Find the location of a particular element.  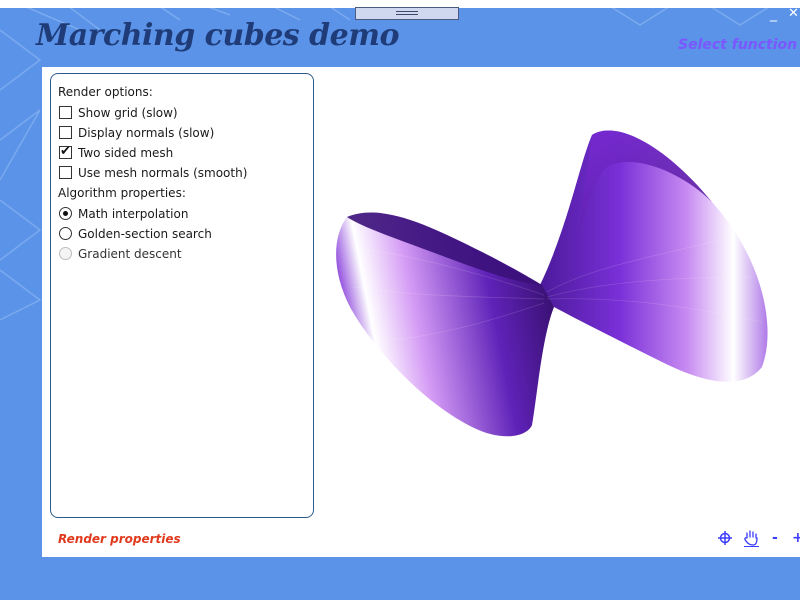

check-icon: ✔ is located at coordinates (65, 151).